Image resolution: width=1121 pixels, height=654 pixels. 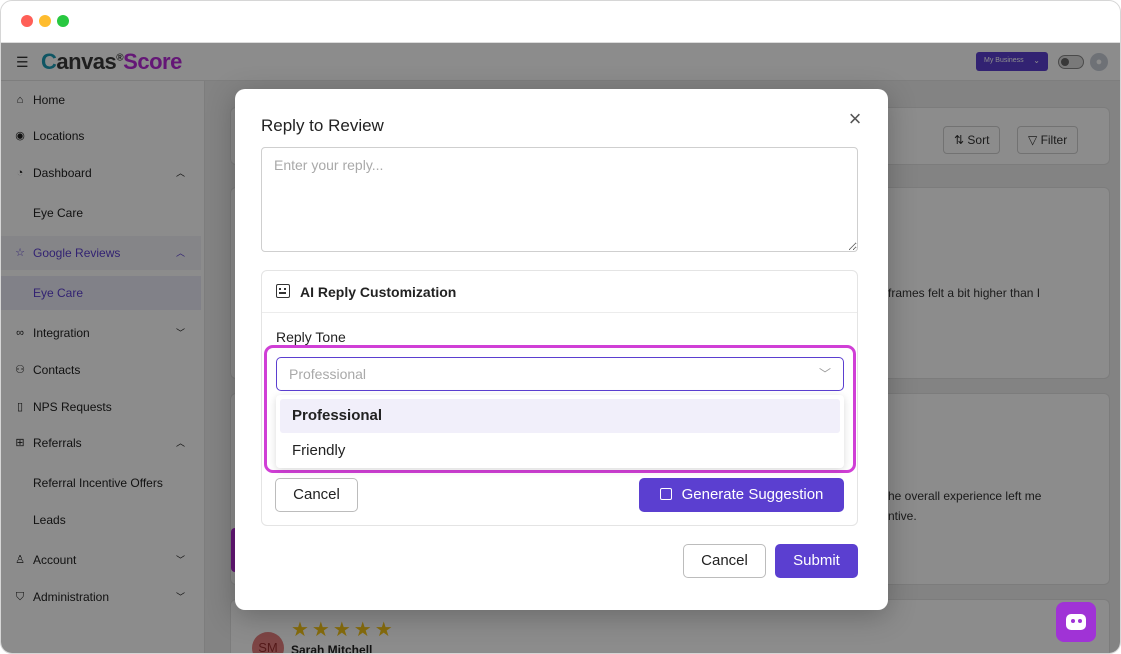 I want to click on reply-input, so click(x=559, y=199).